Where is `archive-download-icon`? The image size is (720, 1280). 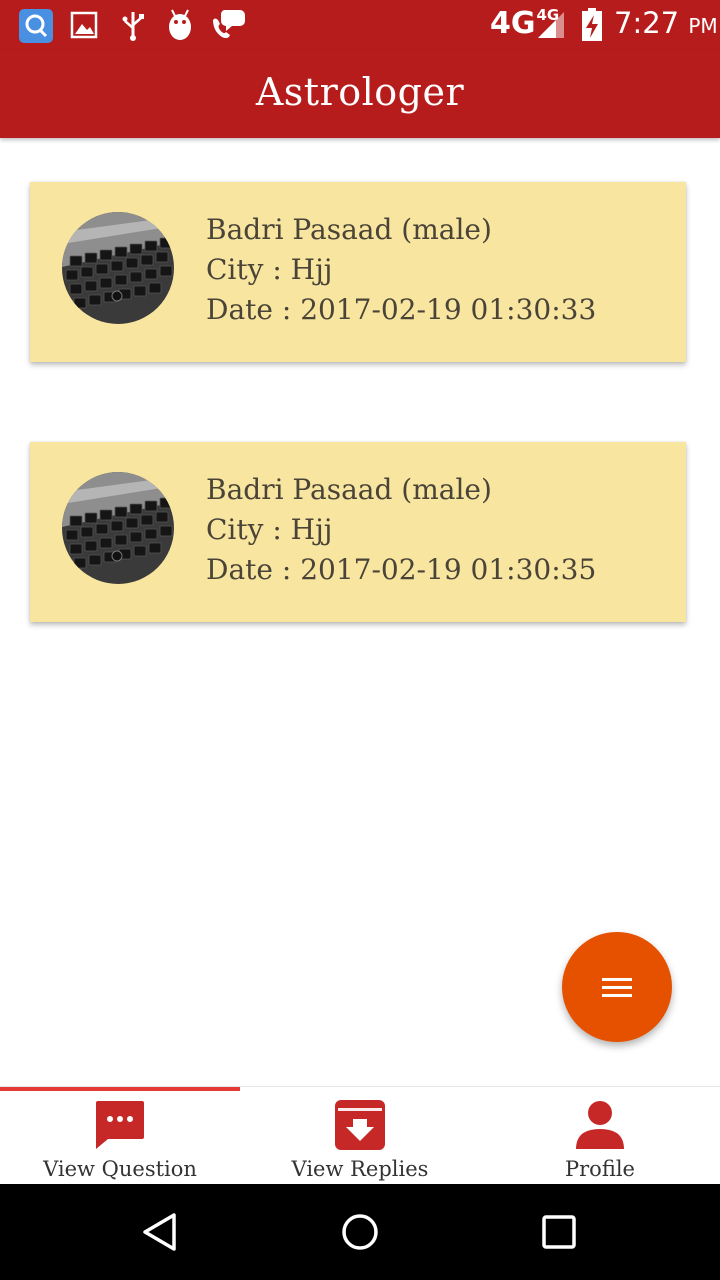 archive-download-icon is located at coordinates (360, 1125).